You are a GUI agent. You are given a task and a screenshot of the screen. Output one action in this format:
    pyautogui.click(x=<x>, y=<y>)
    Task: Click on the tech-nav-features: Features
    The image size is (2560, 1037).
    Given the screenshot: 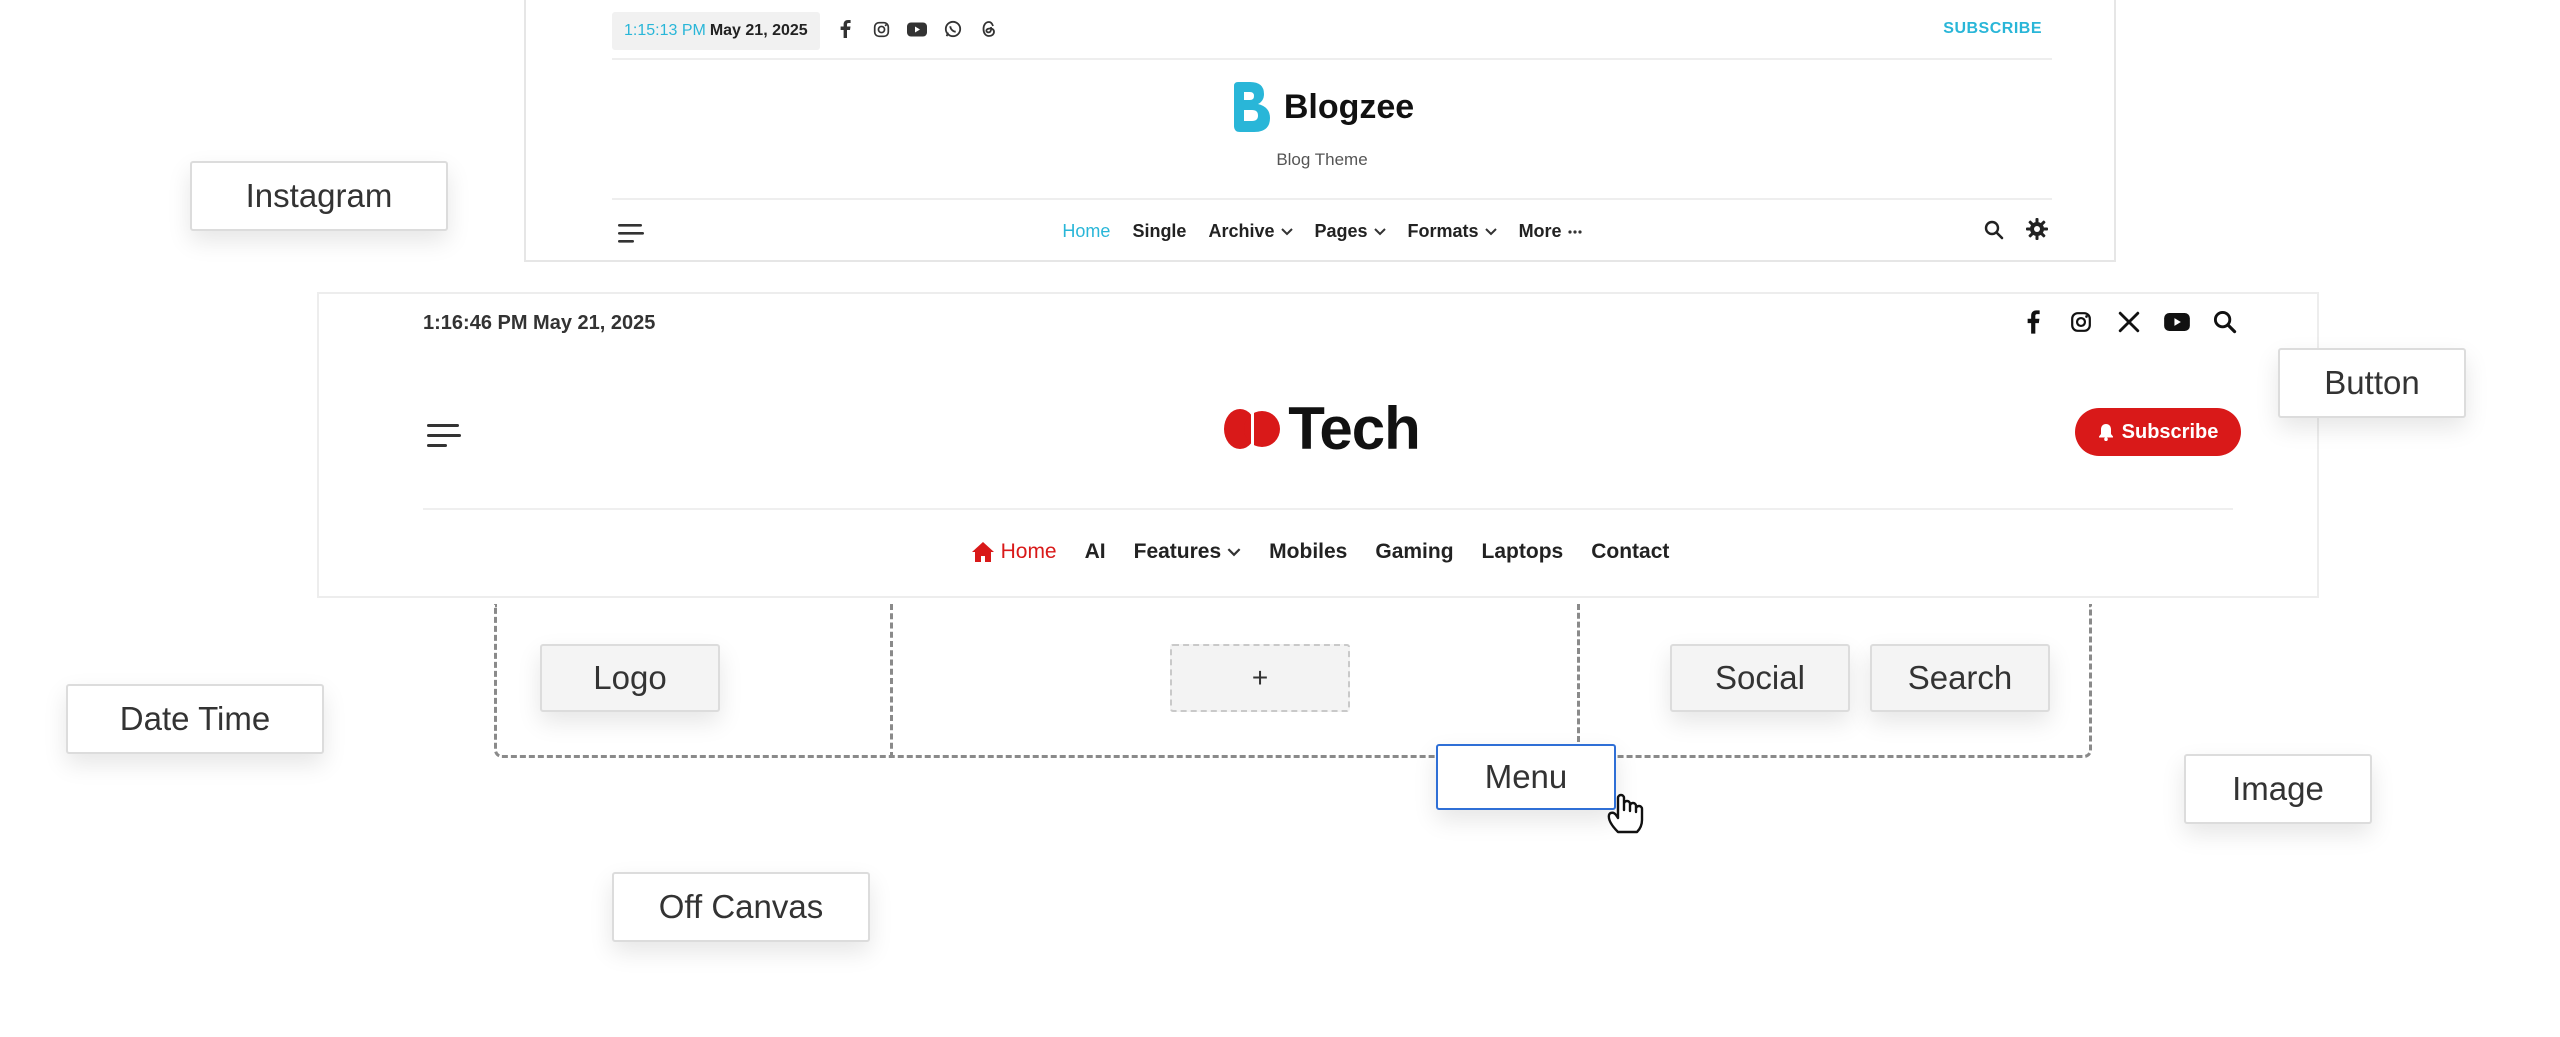 What is the action you would take?
    pyautogui.click(x=1188, y=552)
    